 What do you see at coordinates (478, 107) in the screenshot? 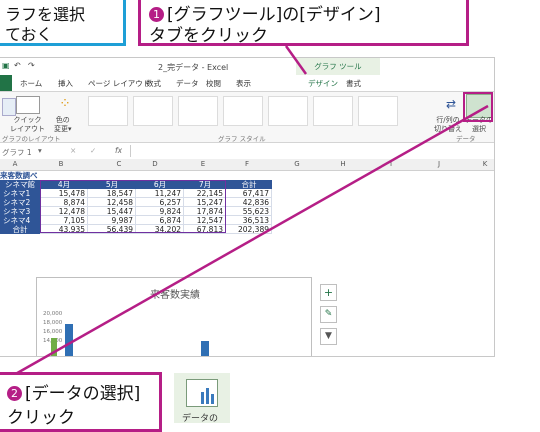
I see `select-data-highlight` at bounding box center [478, 107].